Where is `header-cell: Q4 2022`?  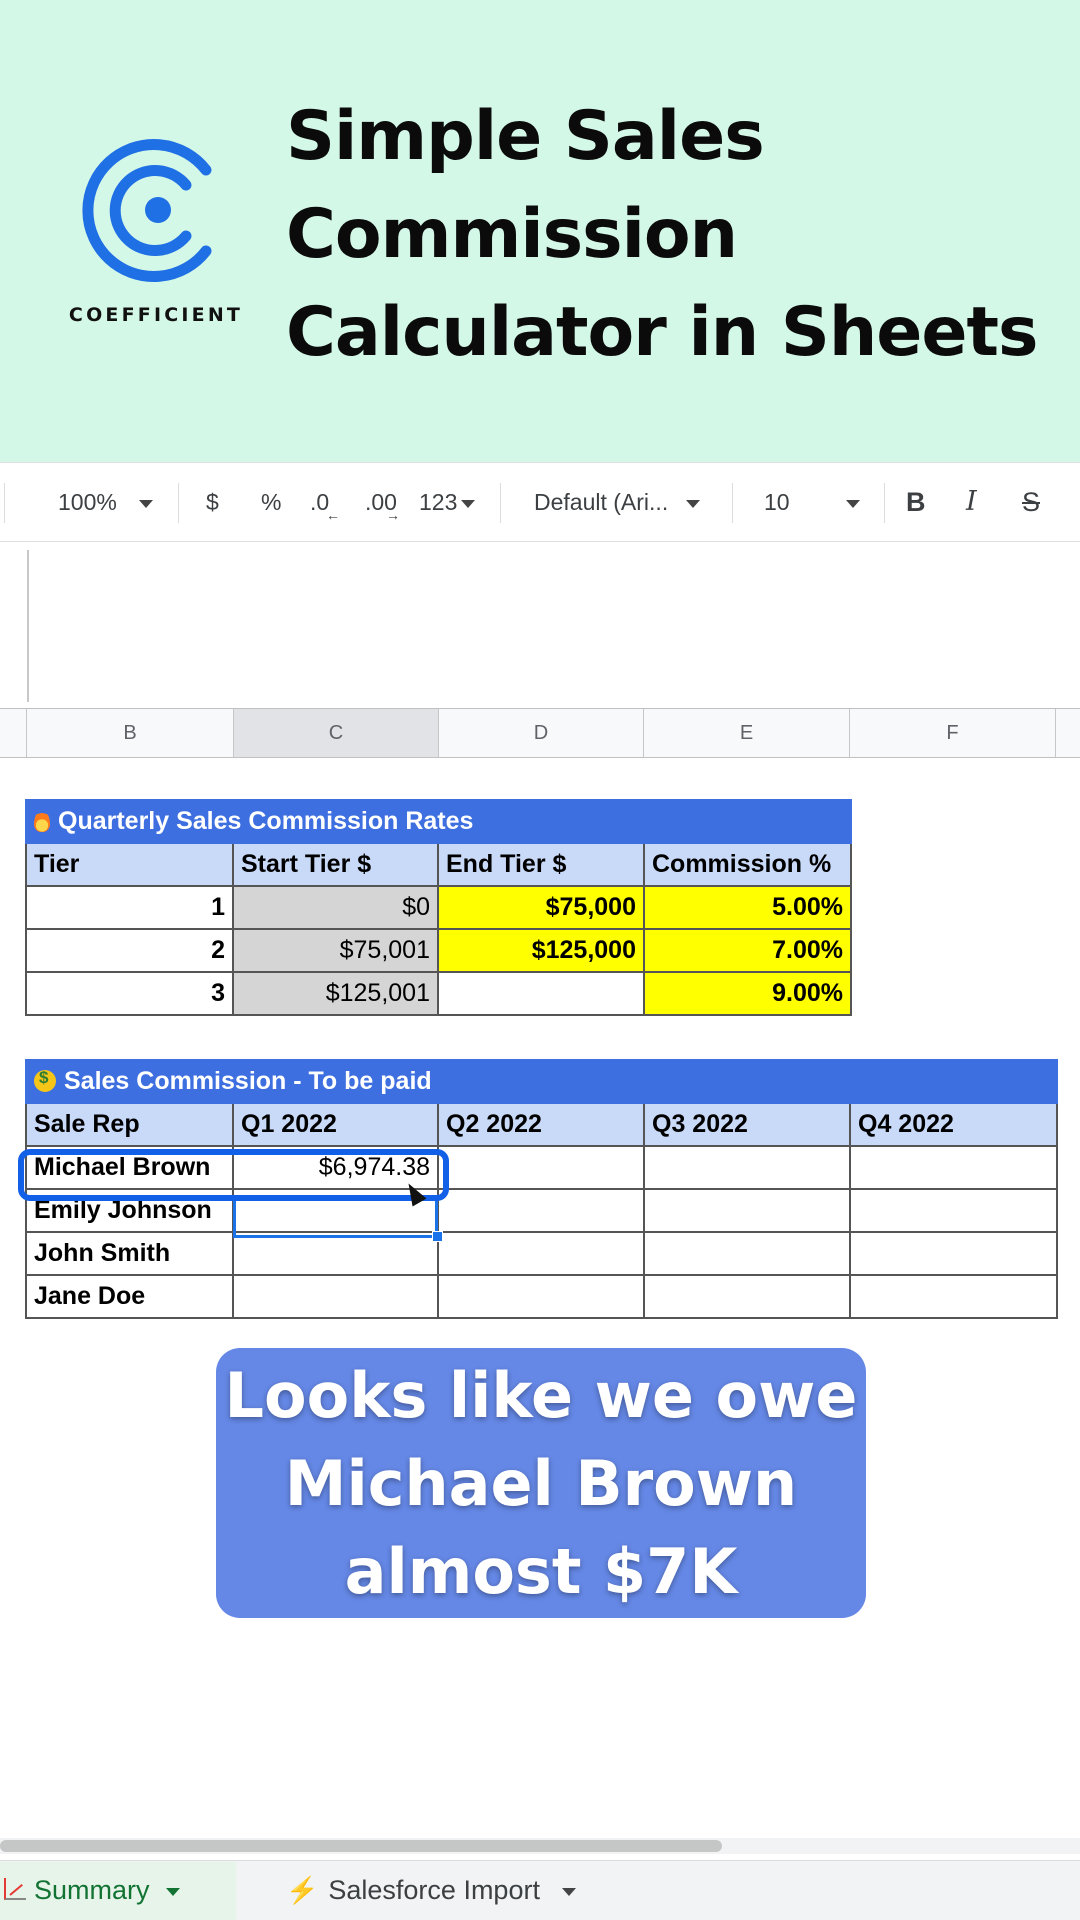 header-cell: Q4 2022 is located at coordinates (953, 1124).